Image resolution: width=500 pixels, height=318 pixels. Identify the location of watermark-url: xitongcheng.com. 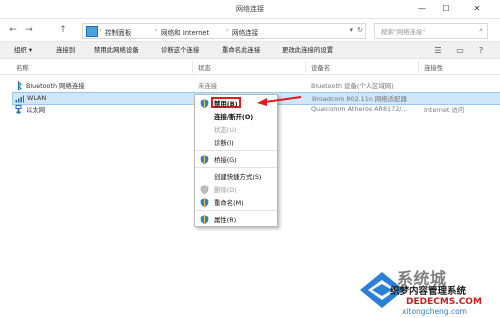
(434, 311).